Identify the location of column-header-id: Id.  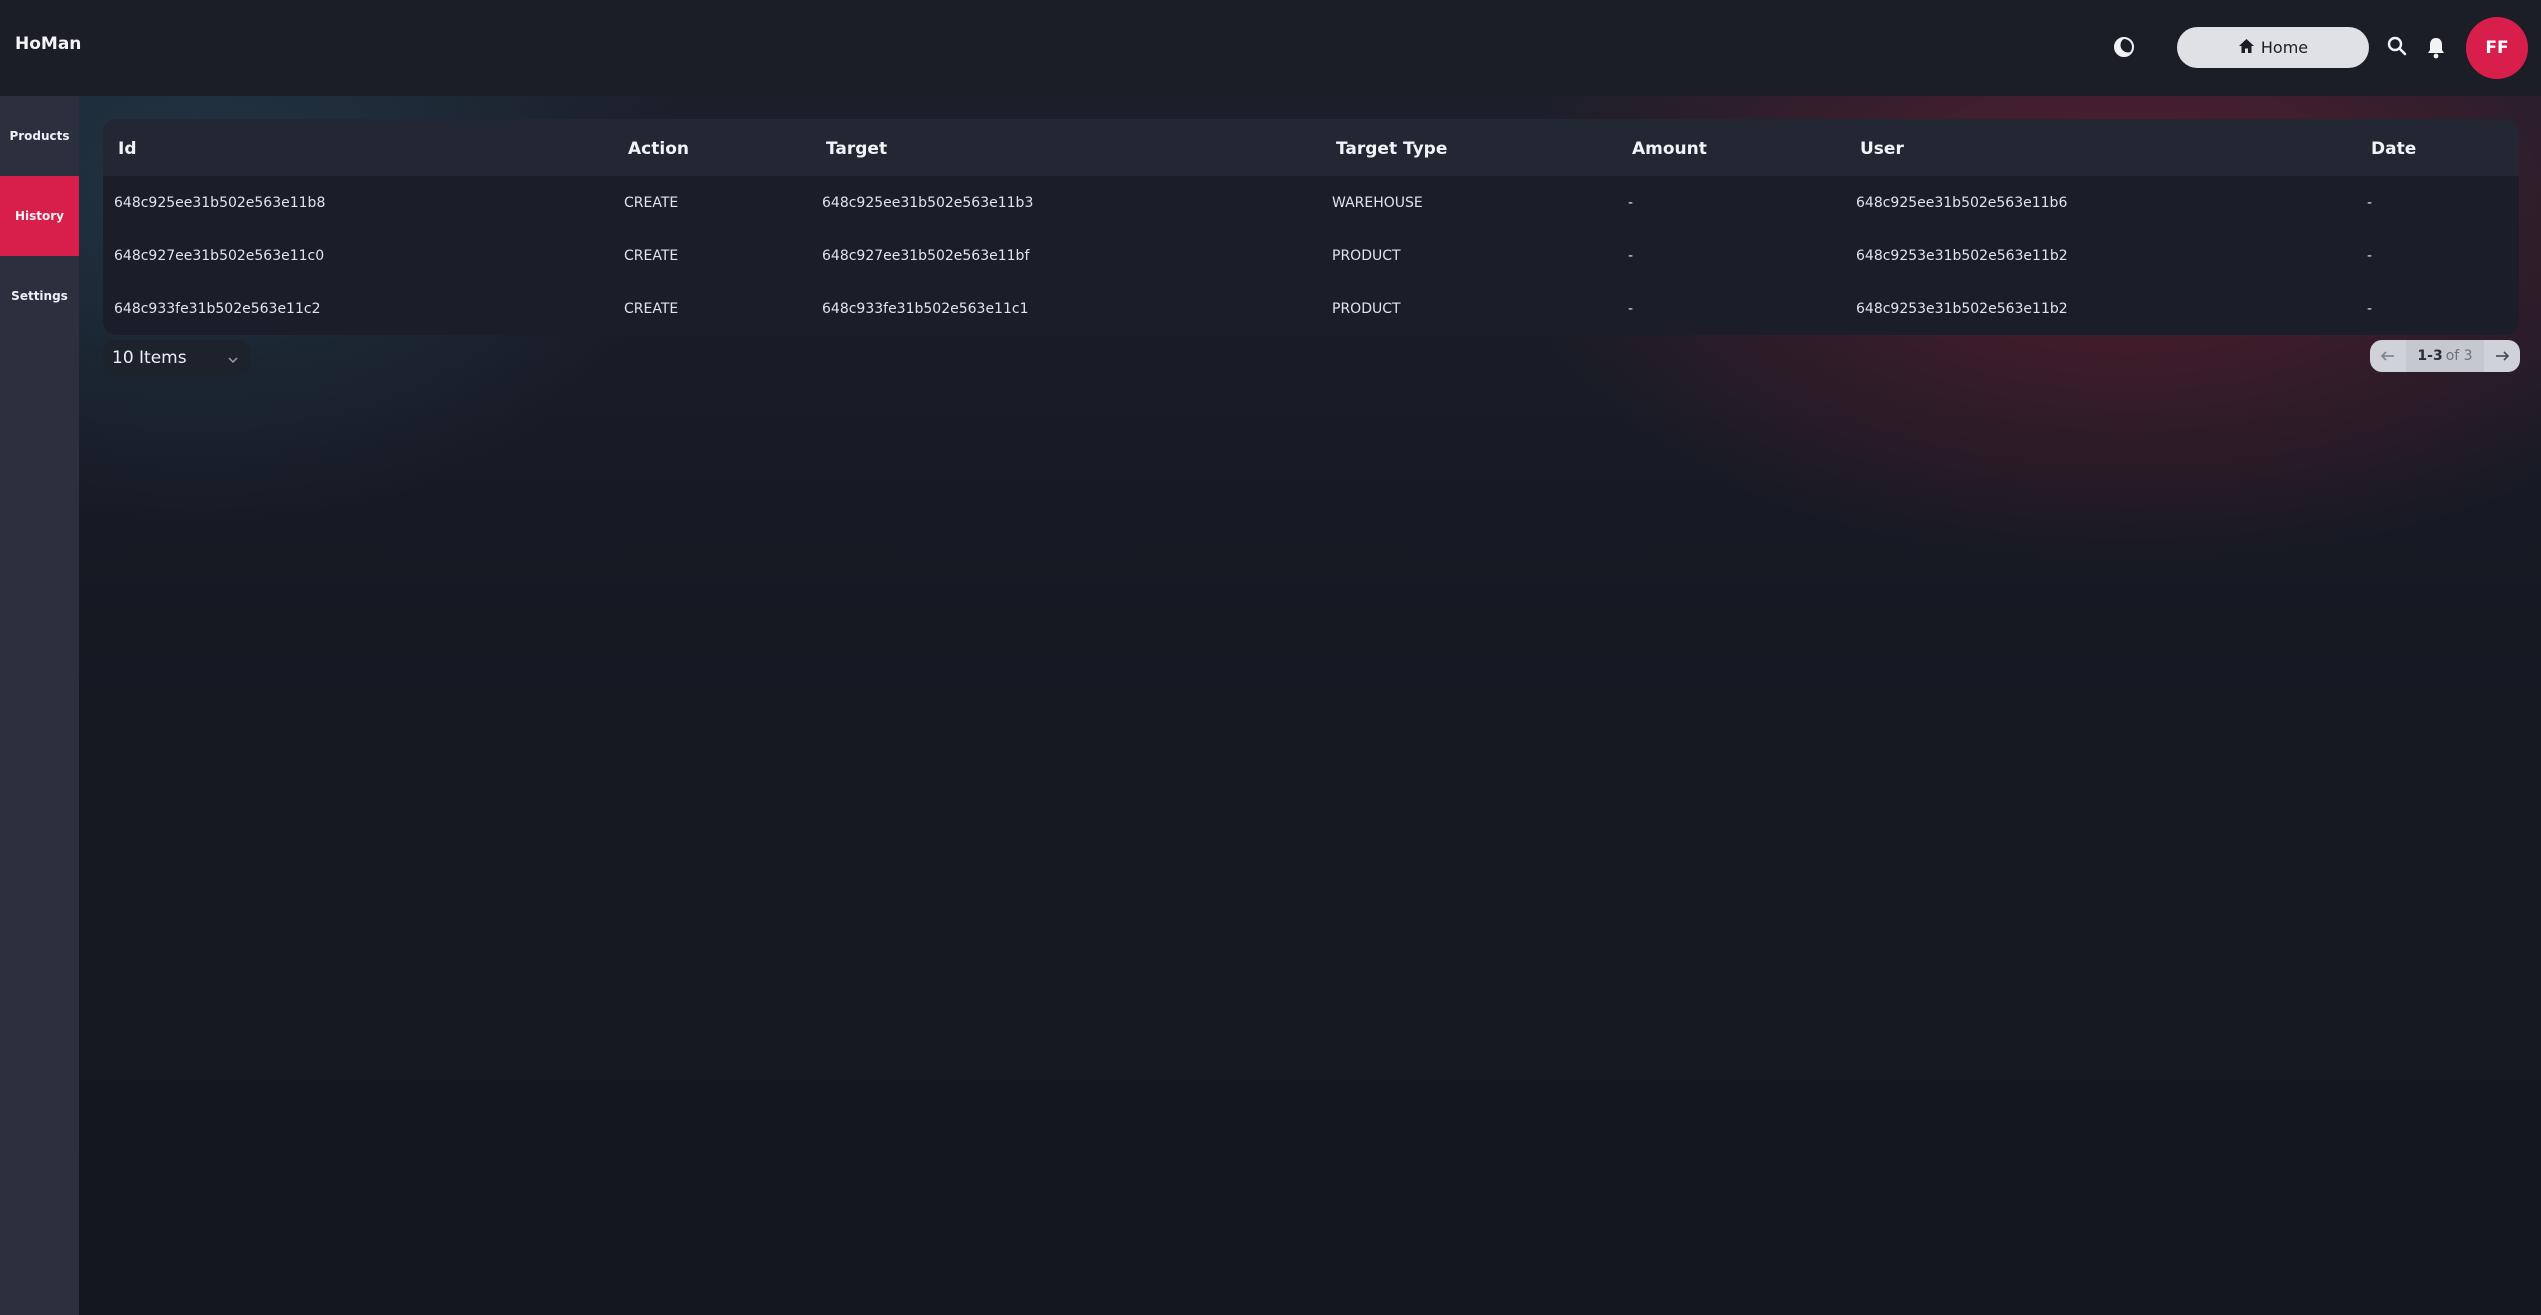
(127, 149).